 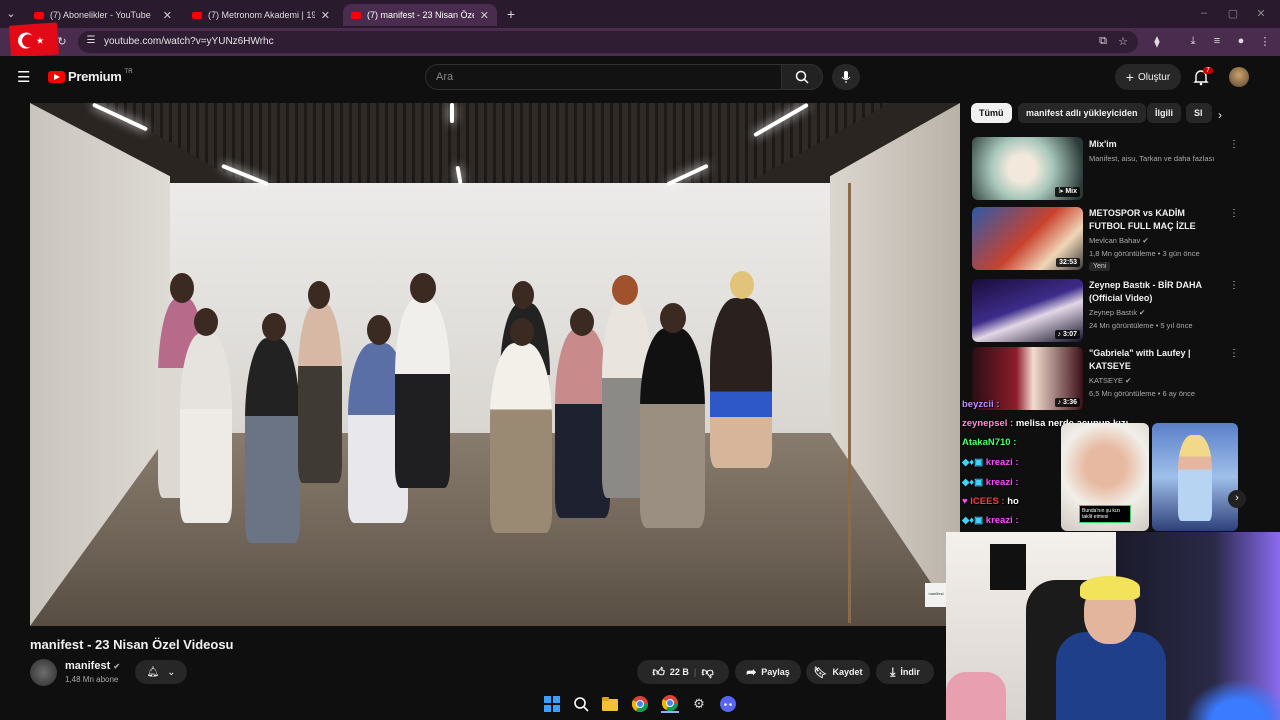 I want to click on chrome-icon, so click(x=640, y=704).